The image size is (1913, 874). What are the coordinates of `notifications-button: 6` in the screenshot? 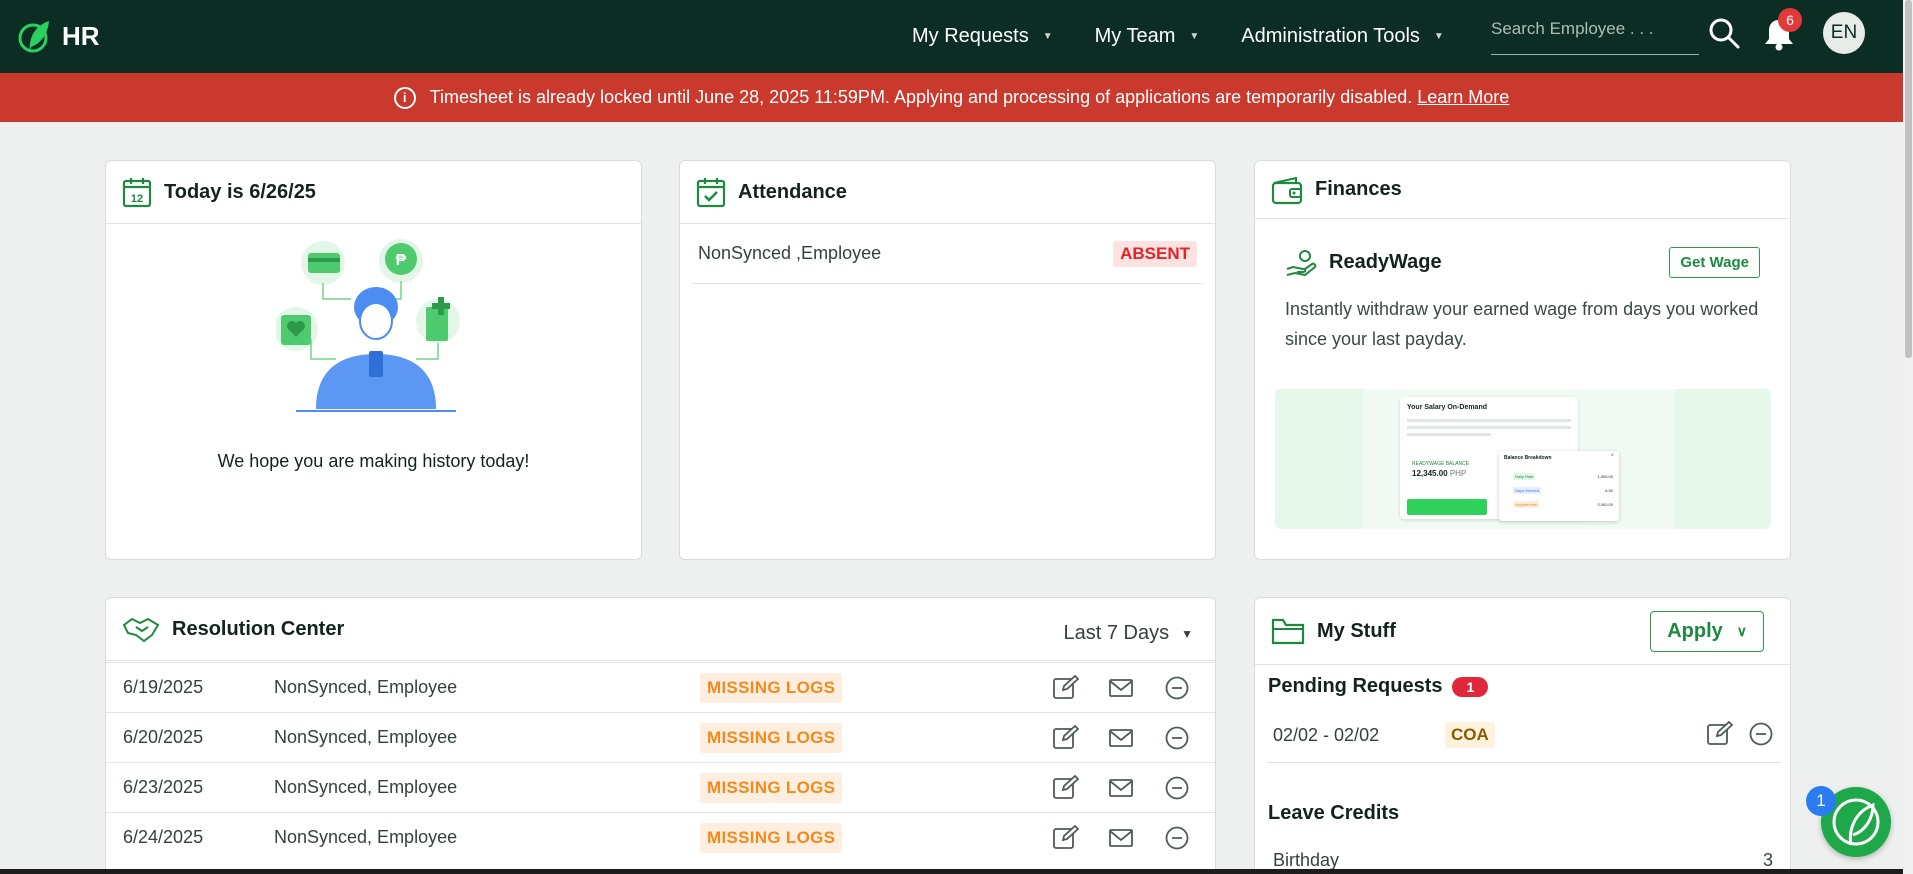 It's located at (1782, 30).